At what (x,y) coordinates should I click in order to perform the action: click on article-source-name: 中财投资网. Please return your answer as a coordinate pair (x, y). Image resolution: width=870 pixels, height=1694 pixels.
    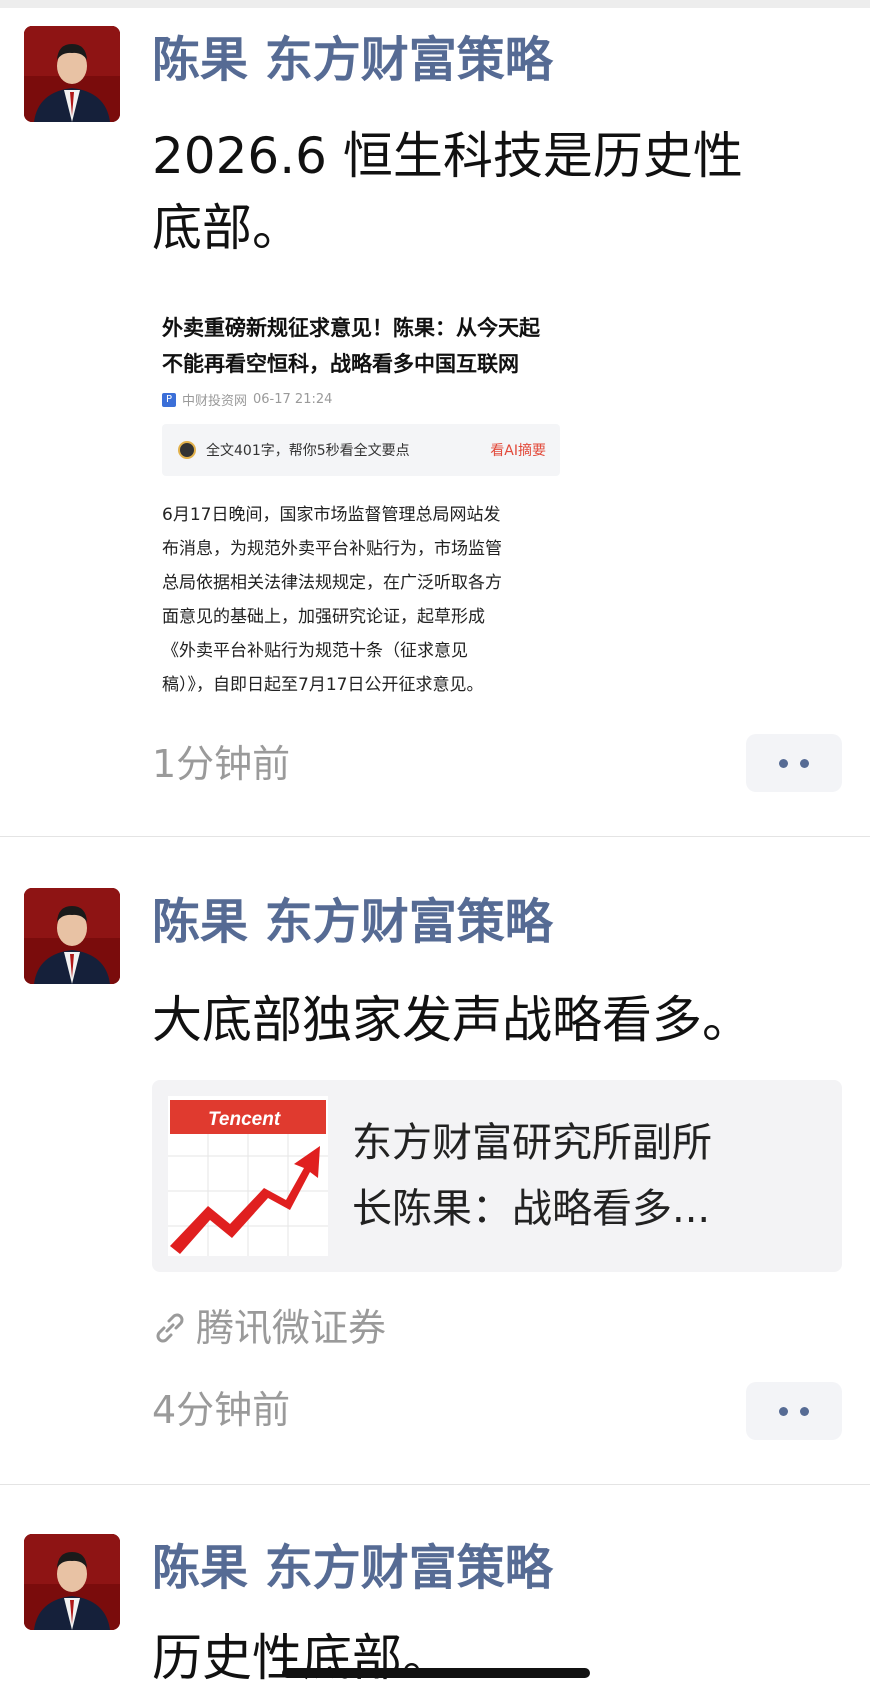
    Looking at the image, I should click on (215, 401).